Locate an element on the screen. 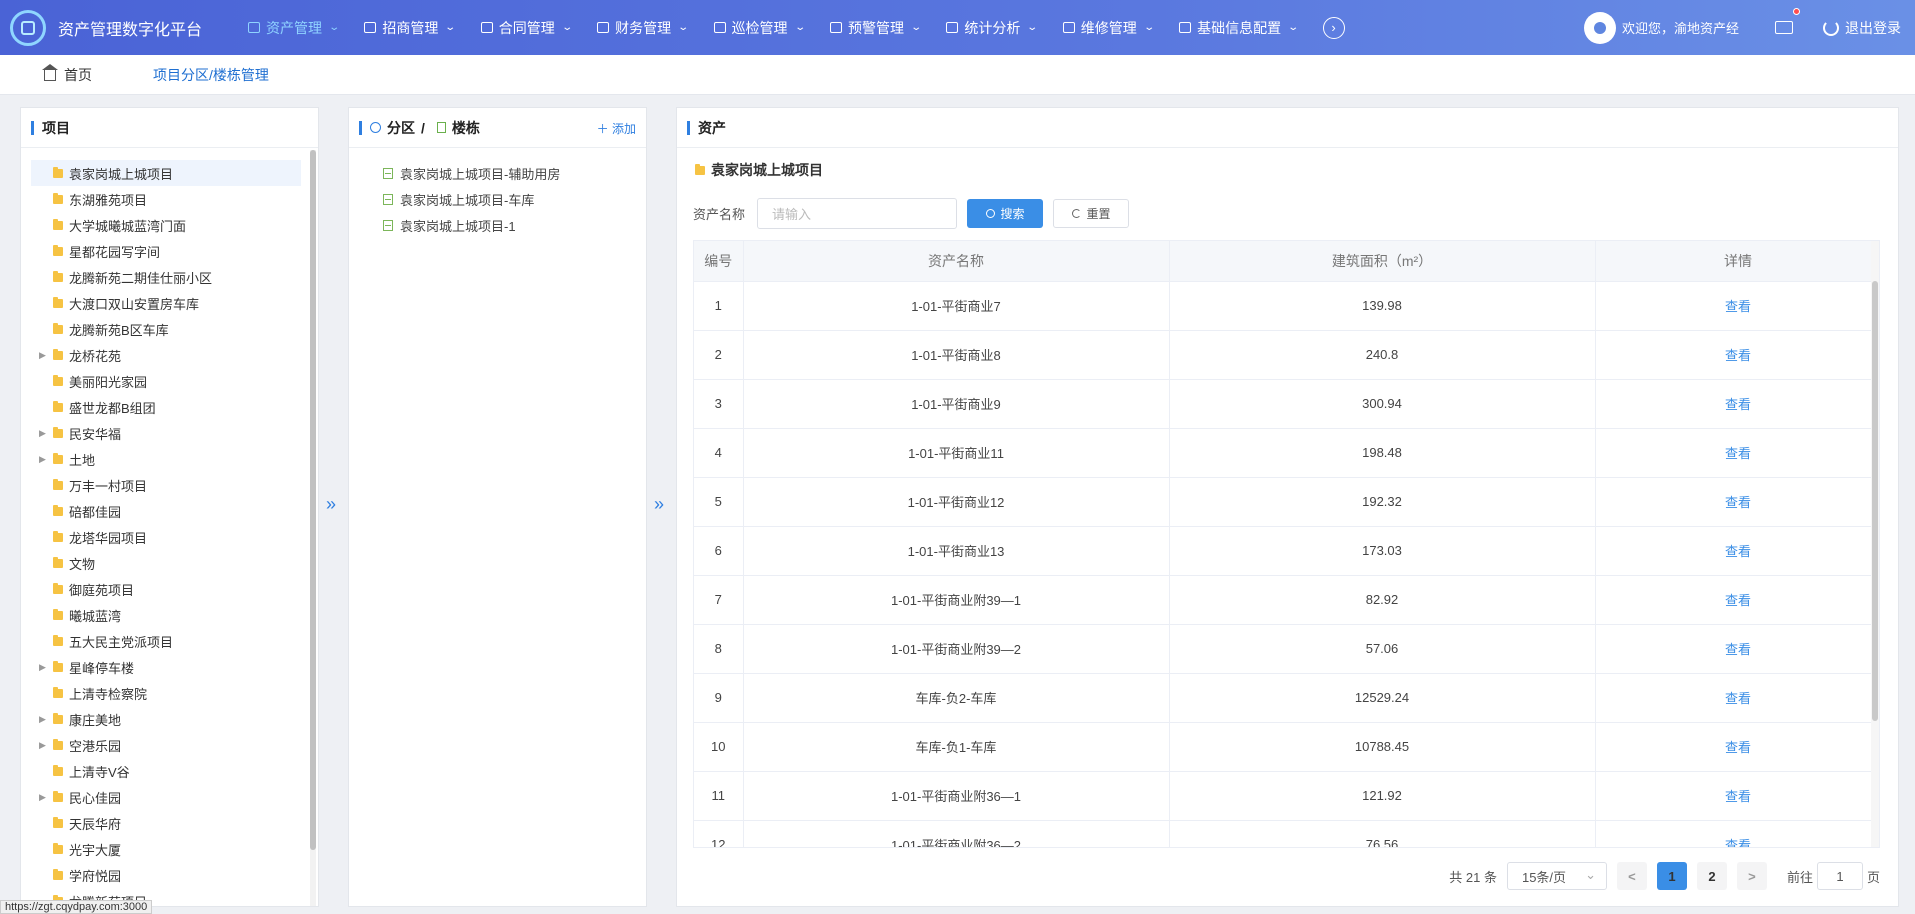  tab-home: 首页 is located at coordinates (67, 75).